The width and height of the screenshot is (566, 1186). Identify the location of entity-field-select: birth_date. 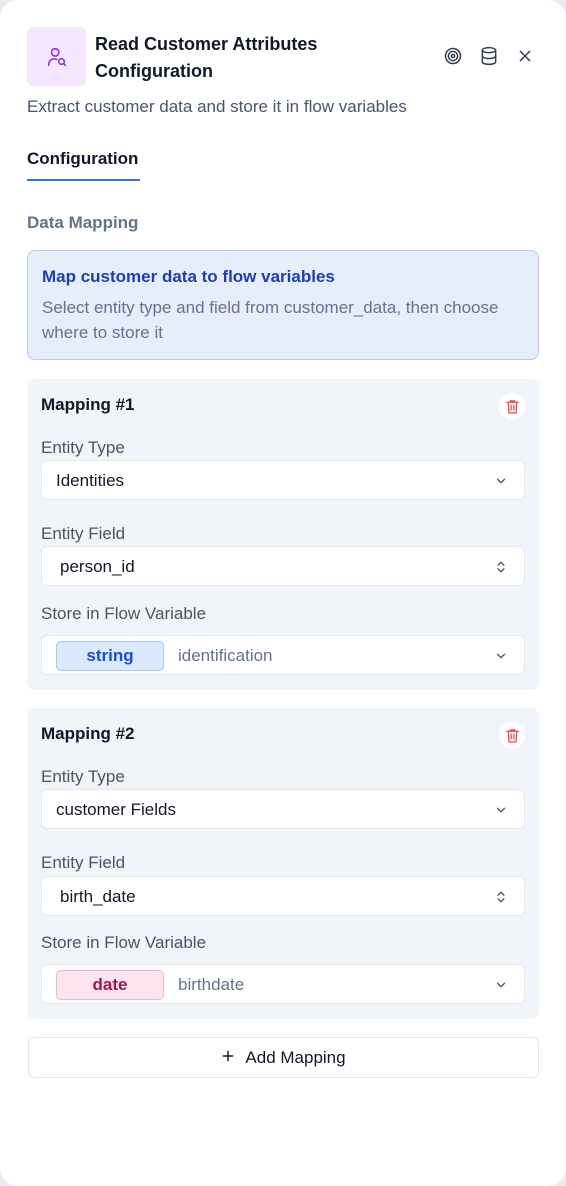
(283, 896).